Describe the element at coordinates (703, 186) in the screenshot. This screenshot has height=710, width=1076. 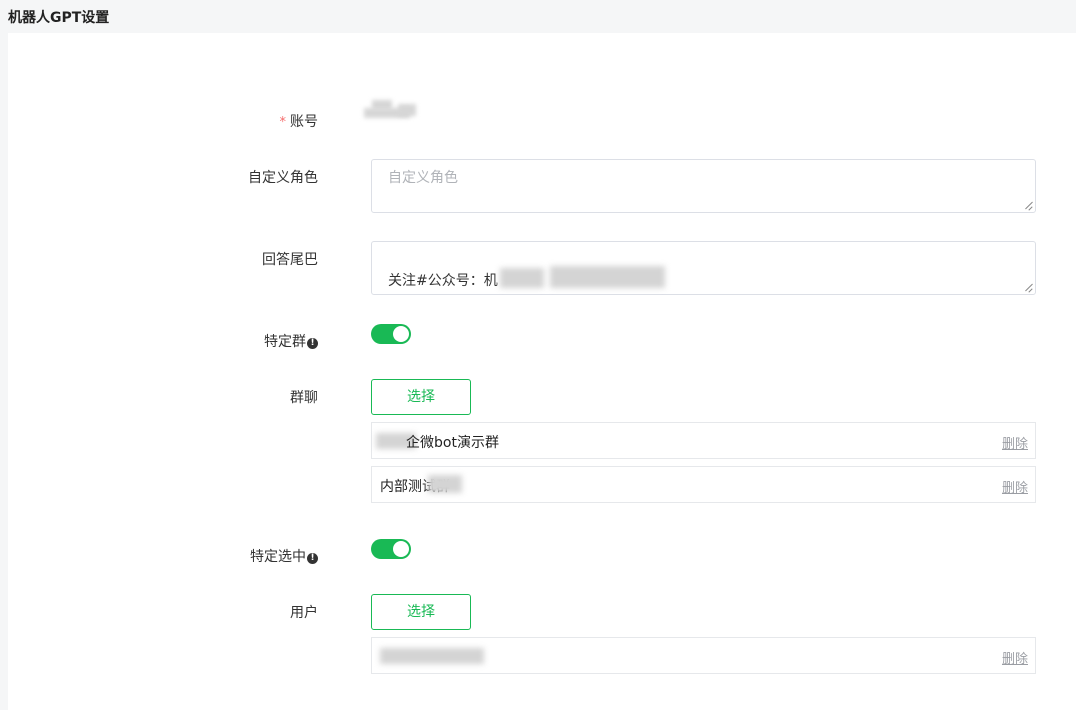
I see `custom-role-textarea: 自定义角色` at that location.